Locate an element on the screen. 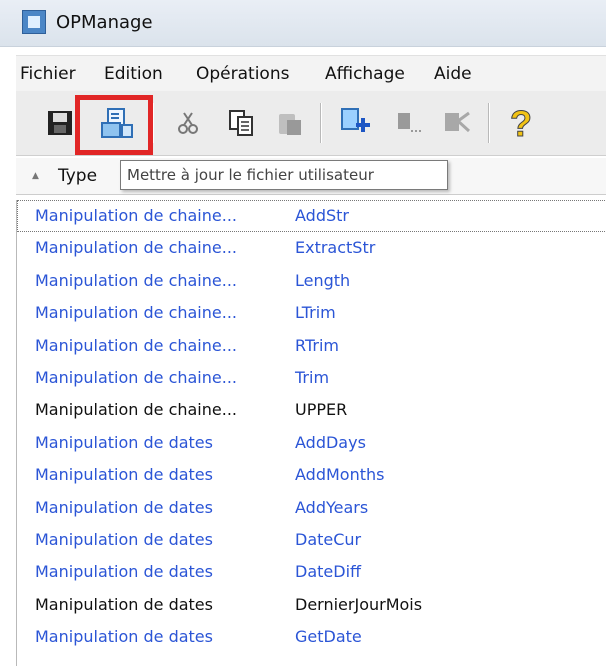  tooltip: Mettre à jour le fichier utilisateur is located at coordinates (284, 175).